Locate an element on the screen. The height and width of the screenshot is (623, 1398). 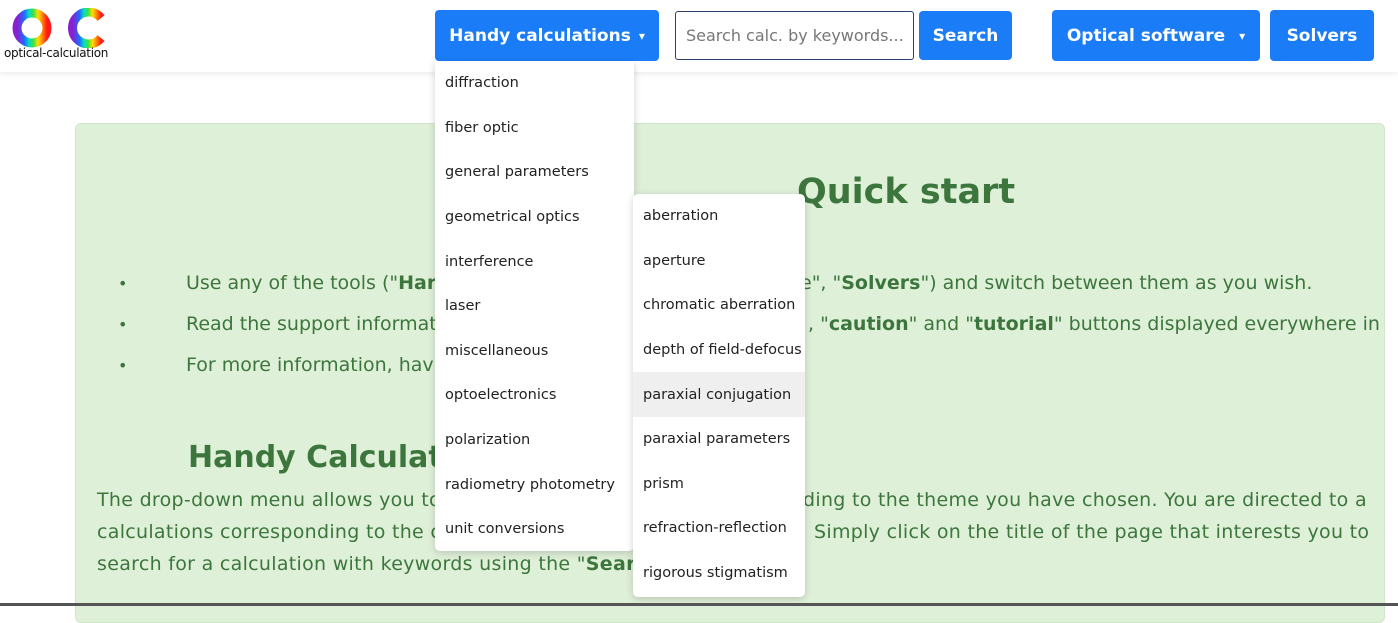
menu-item-rigorous-stigmatism: rigorous stigmatism is located at coordinates (719, 573).